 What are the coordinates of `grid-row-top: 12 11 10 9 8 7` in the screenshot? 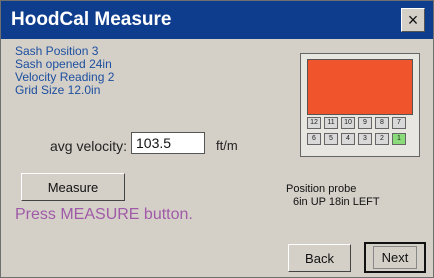 It's located at (360, 123).